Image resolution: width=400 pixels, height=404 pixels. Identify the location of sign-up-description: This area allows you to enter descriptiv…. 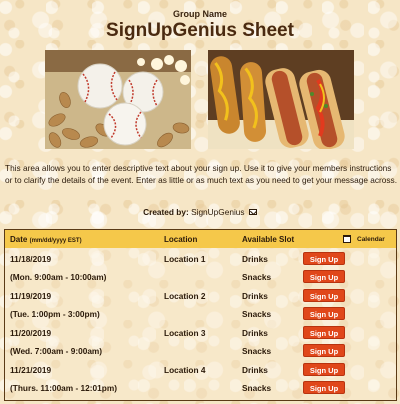
(201, 174).